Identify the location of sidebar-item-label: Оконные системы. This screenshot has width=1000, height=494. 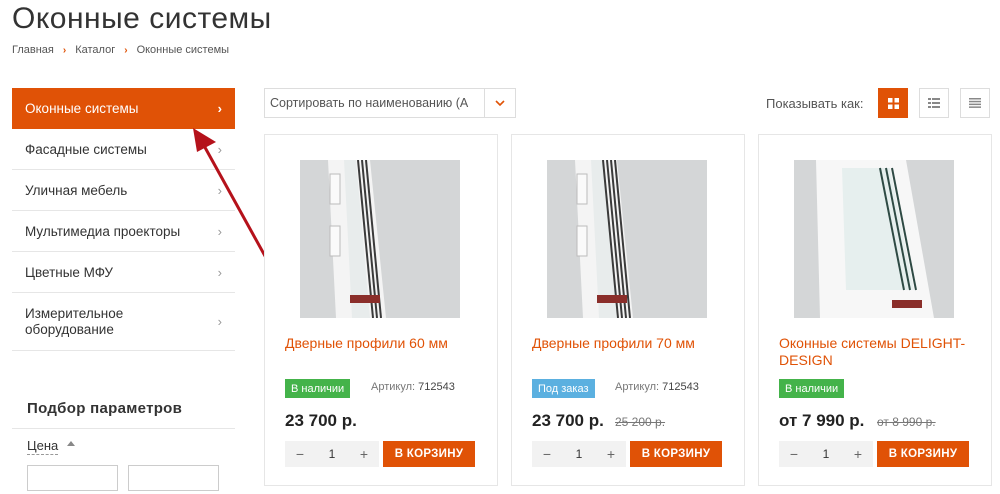
(82, 108).